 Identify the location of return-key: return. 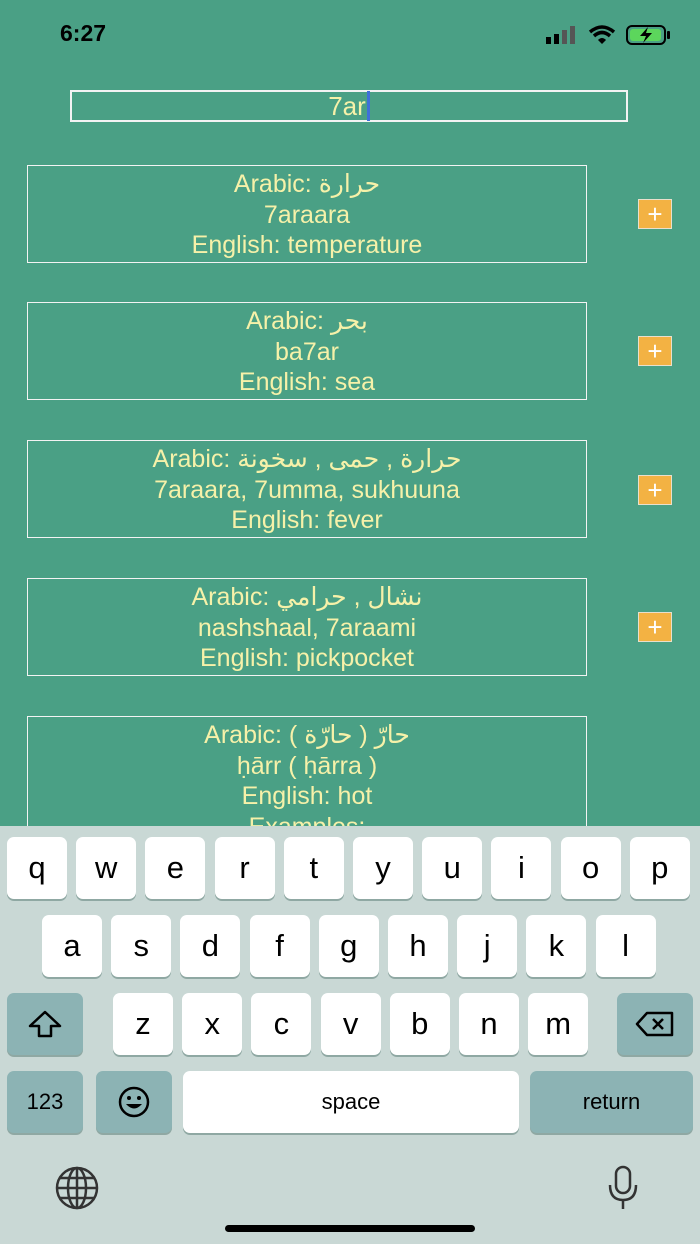
(611, 1102).